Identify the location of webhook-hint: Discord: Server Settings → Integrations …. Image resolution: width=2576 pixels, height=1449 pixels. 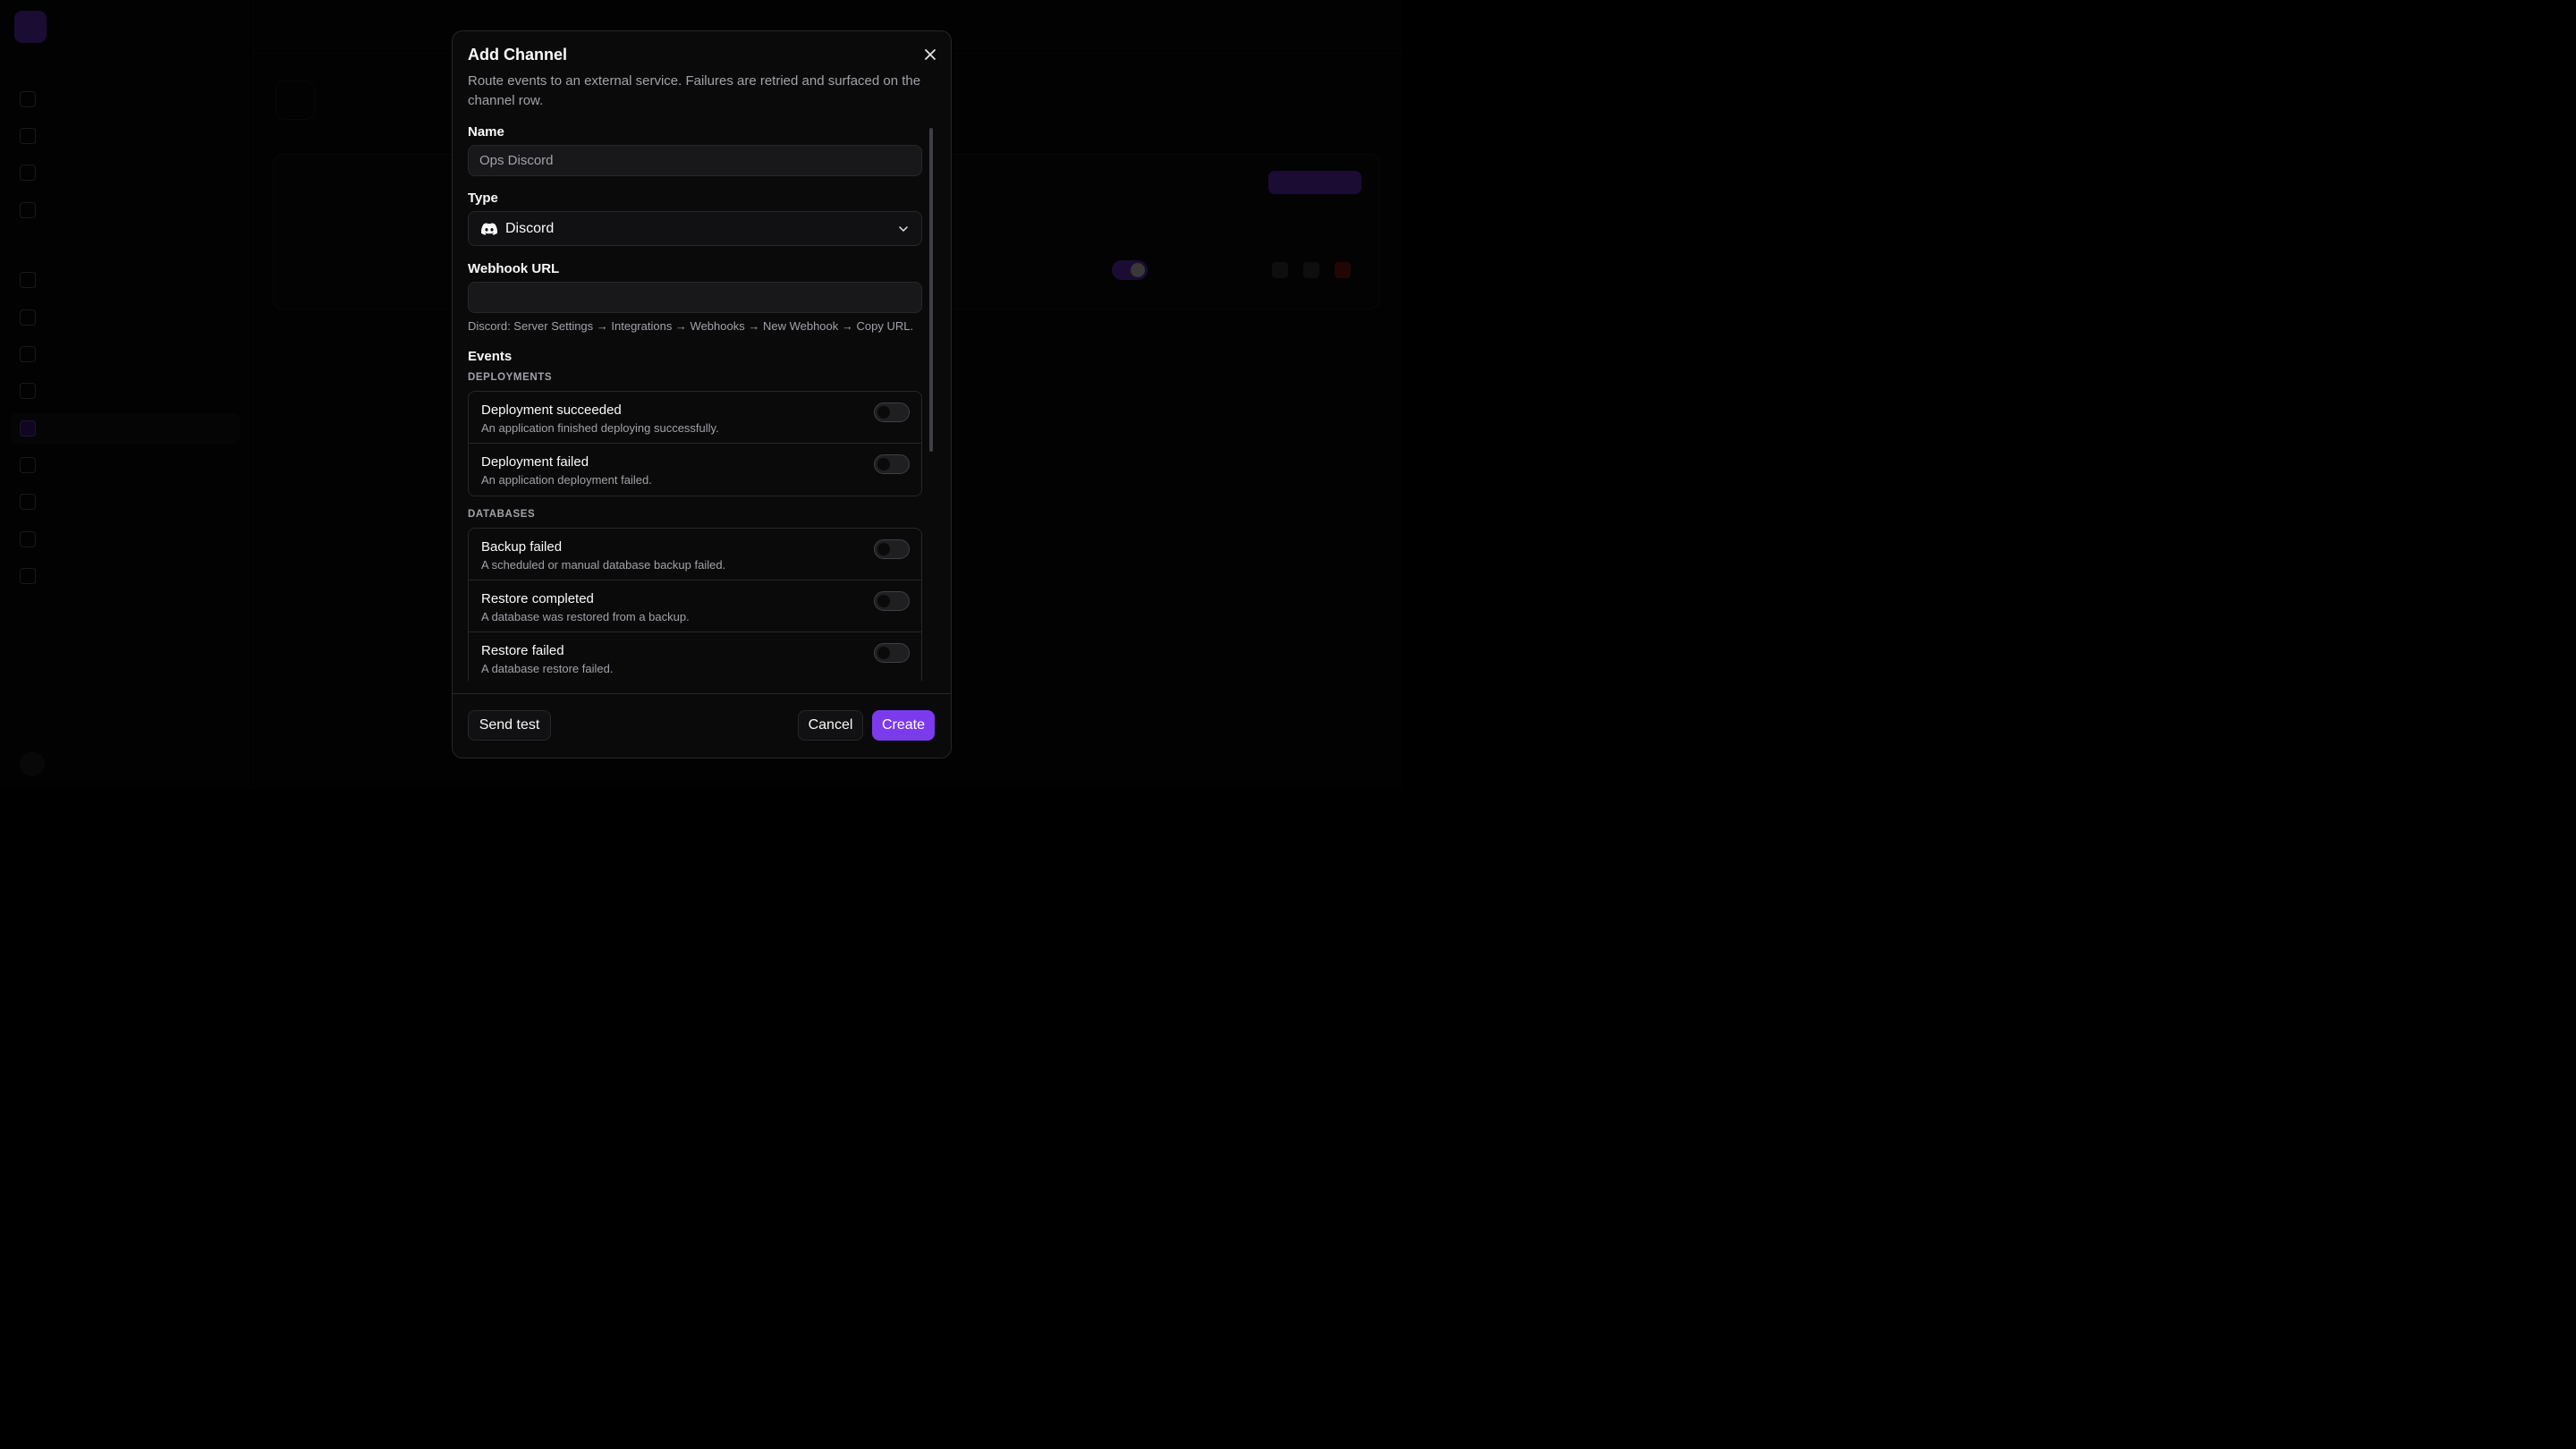
(691, 326).